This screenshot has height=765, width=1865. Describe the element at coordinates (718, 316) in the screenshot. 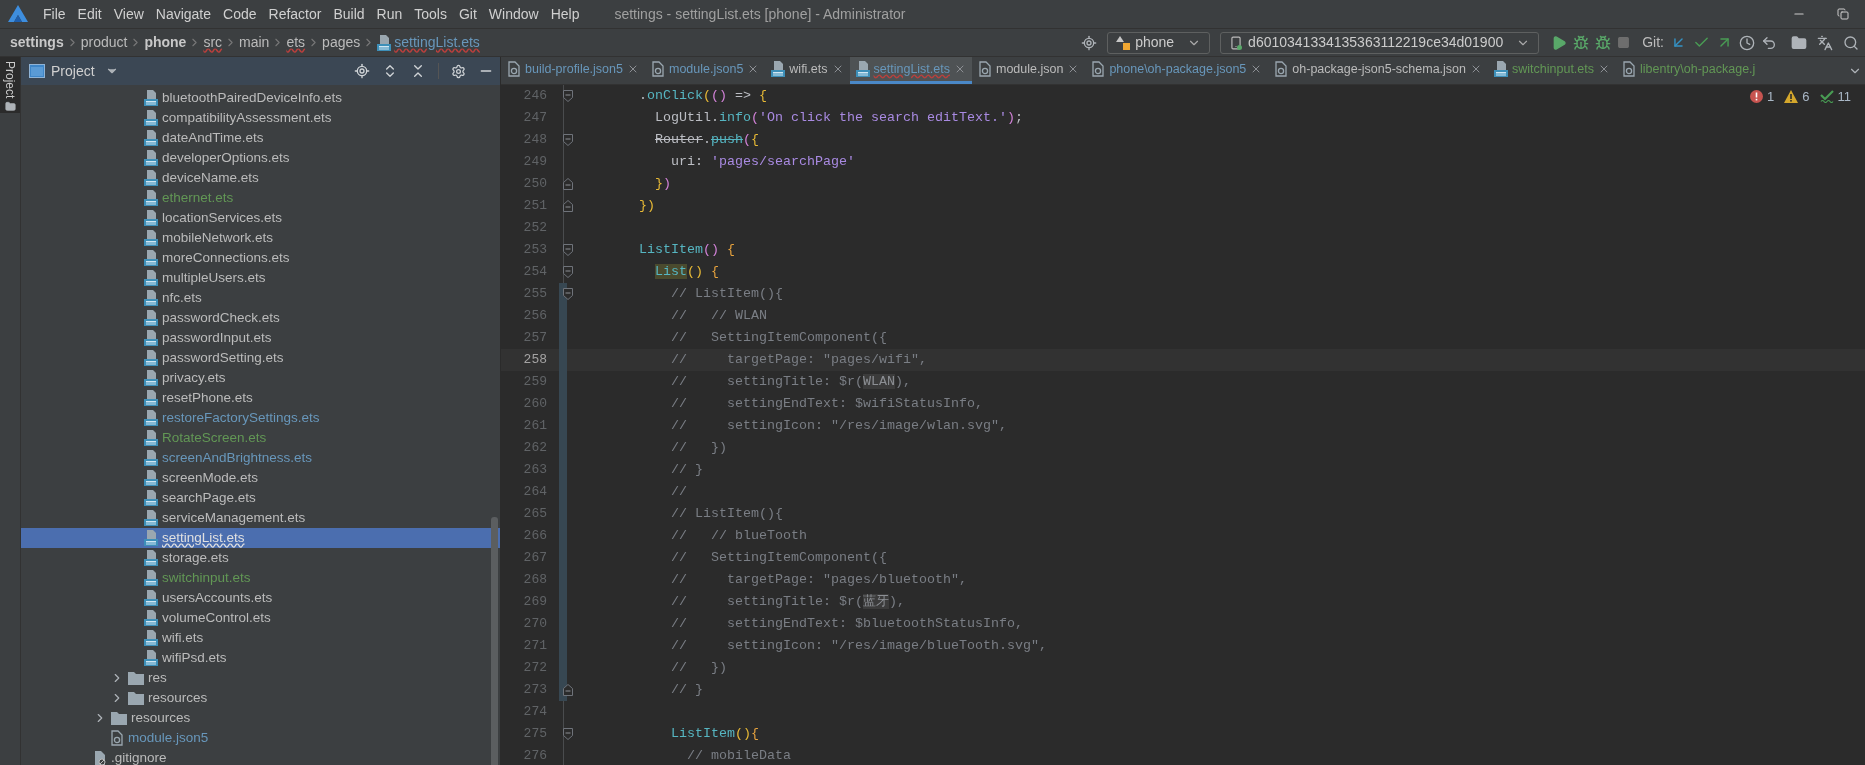

I see `code-line: // // WLAN` at that location.